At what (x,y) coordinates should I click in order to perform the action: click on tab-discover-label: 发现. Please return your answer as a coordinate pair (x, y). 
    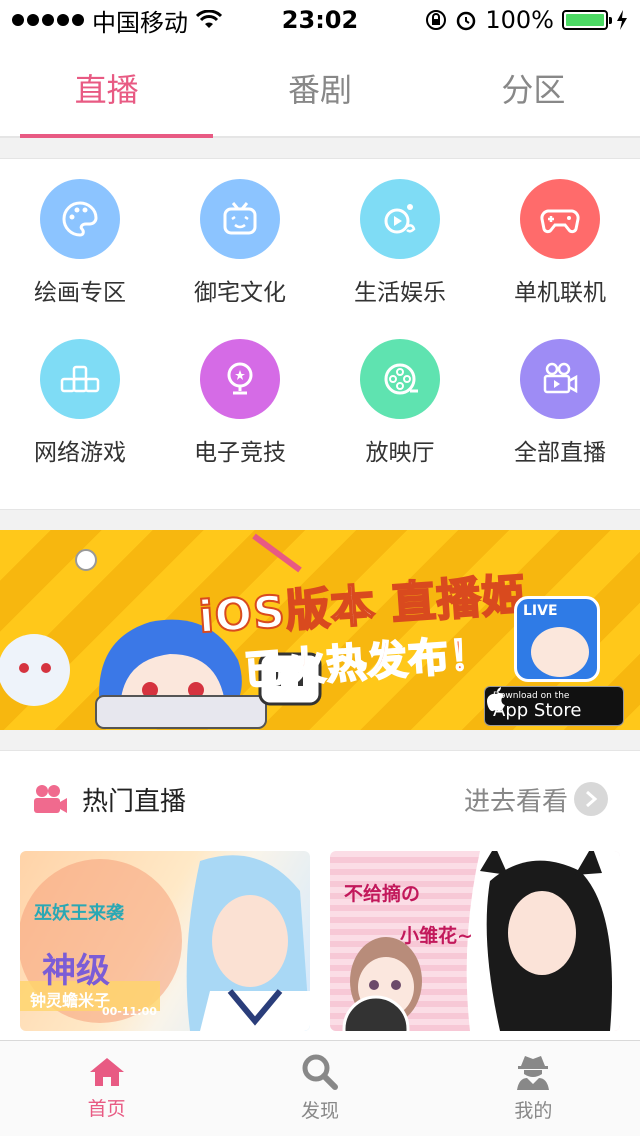
    Looking at the image, I should click on (319, 1111).